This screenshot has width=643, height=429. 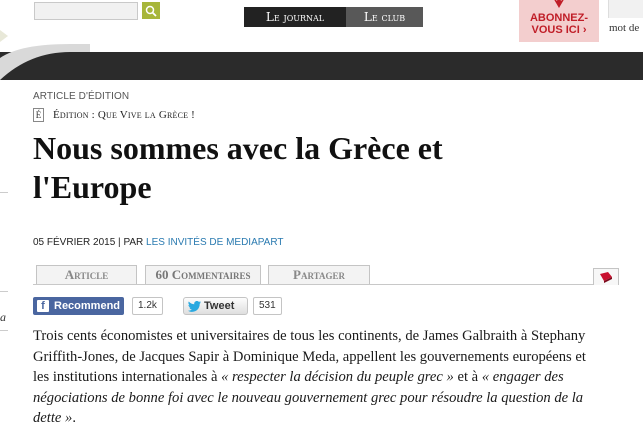 What do you see at coordinates (384, 17) in the screenshot?
I see `nav-tab-club: Le club` at bounding box center [384, 17].